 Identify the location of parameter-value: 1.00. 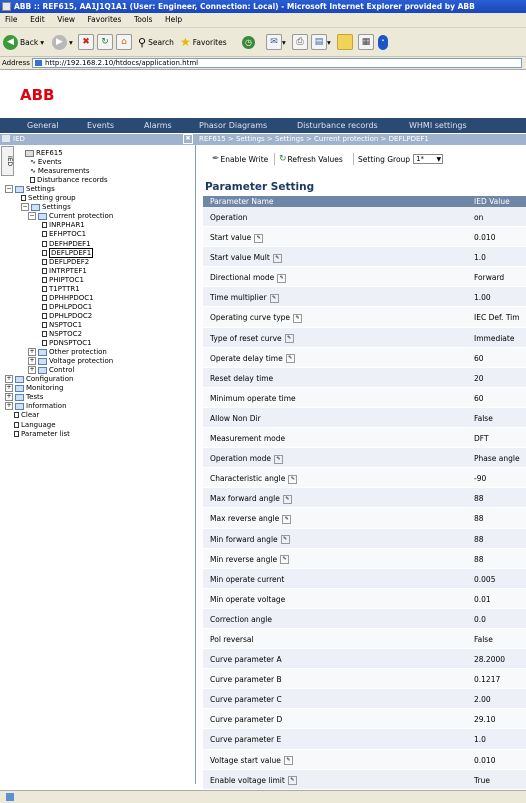
(482, 297).